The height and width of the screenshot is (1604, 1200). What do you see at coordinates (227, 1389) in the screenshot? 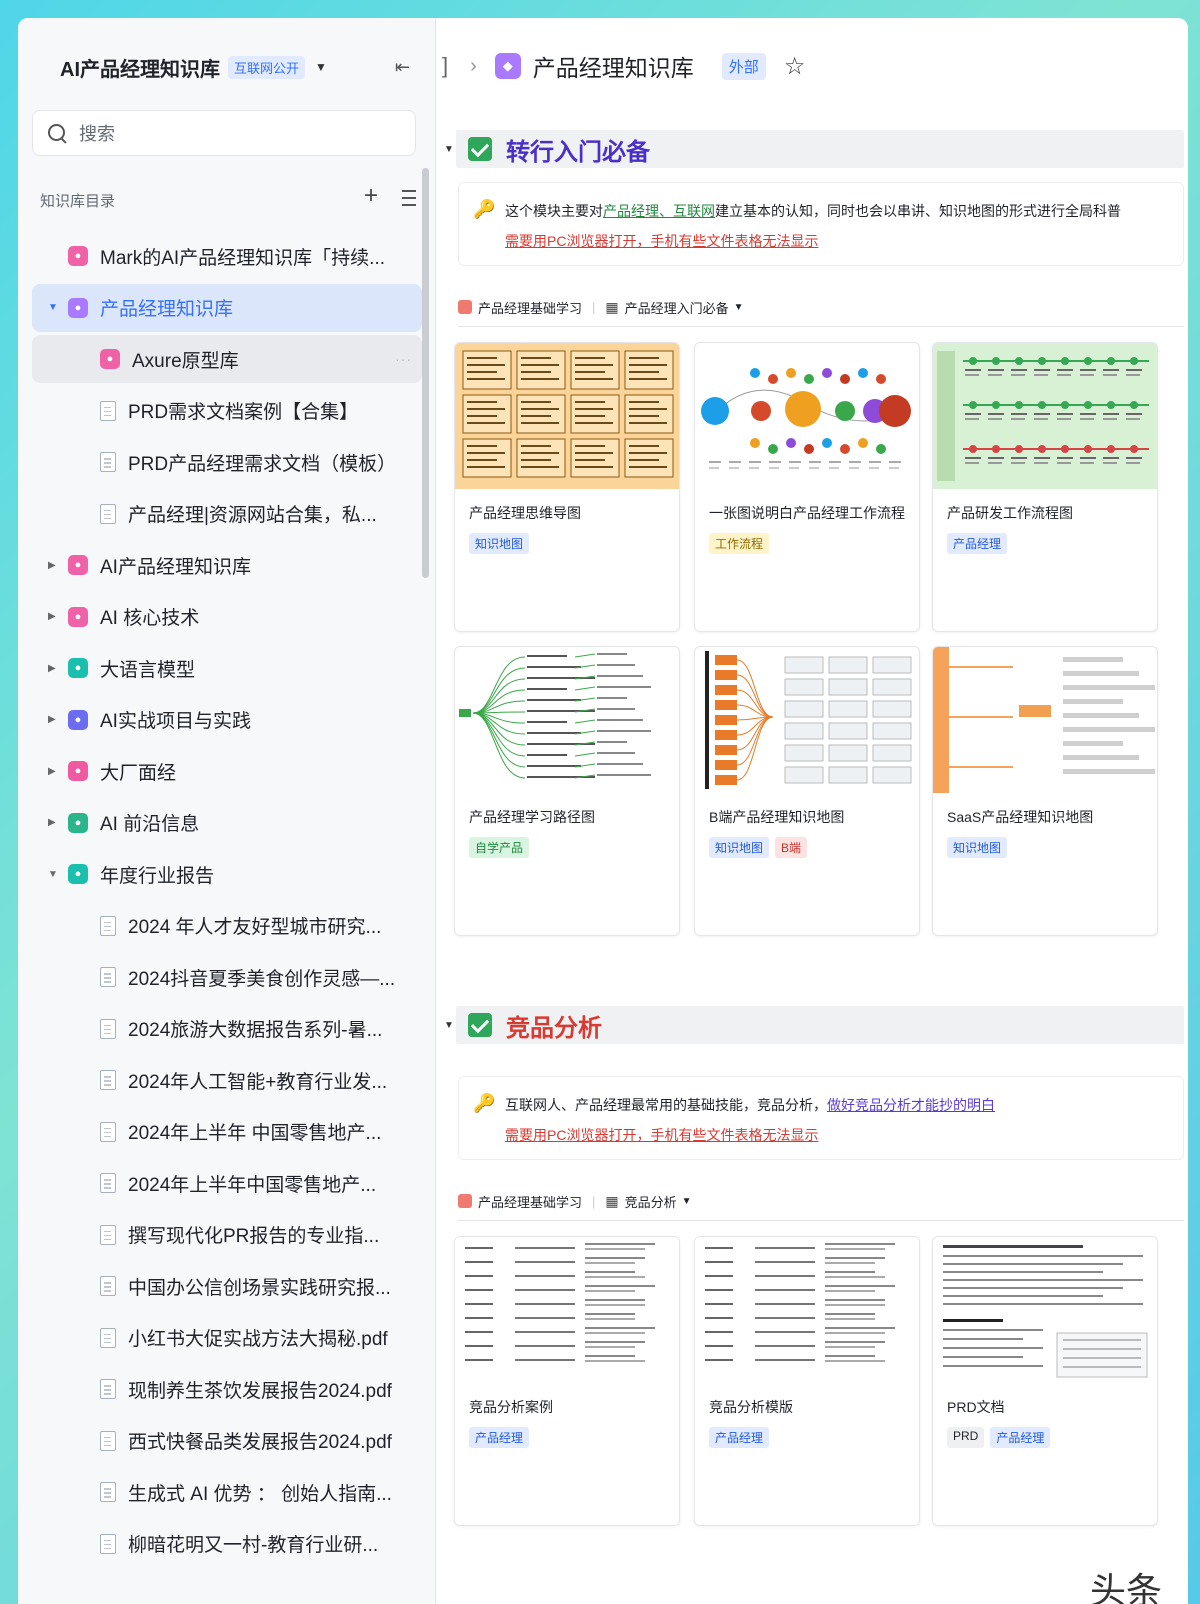
I see `tree-item: 现制养生茶饮发展报告2024.pdf` at bounding box center [227, 1389].